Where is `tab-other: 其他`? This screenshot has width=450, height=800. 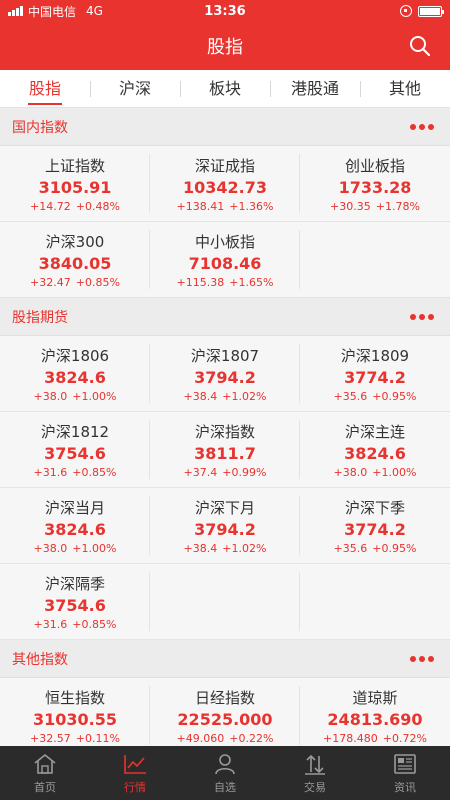
tab-other: 其他 is located at coordinates (405, 89).